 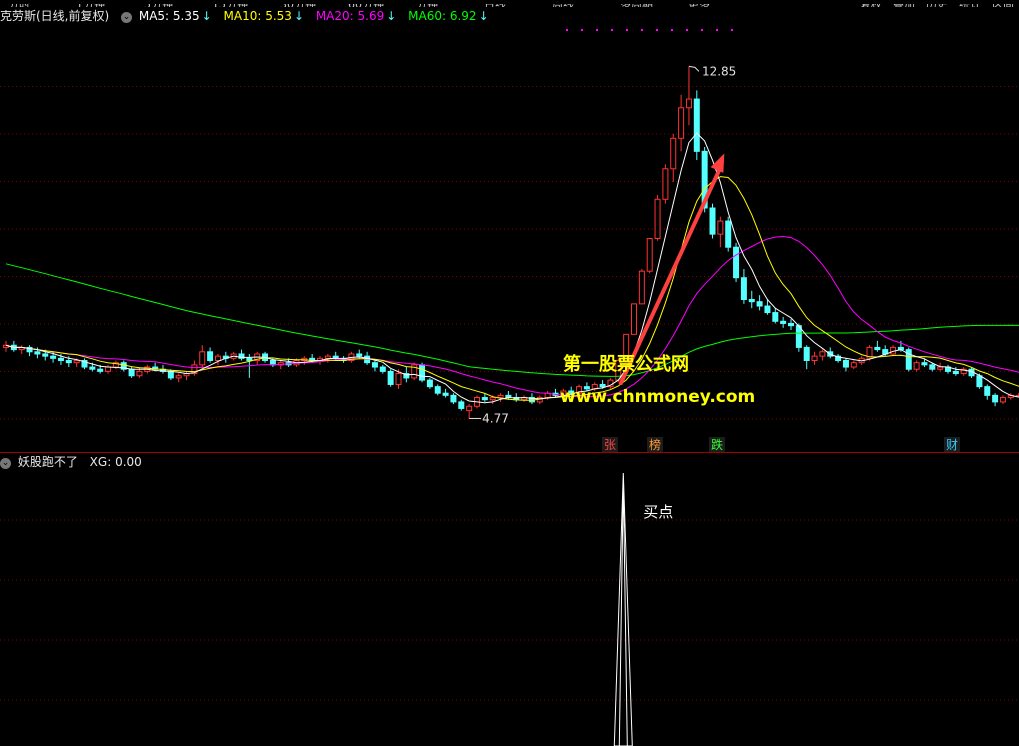 What do you see at coordinates (717, 444) in the screenshot?
I see `event-marker-label: 跌` at bounding box center [717, 444].